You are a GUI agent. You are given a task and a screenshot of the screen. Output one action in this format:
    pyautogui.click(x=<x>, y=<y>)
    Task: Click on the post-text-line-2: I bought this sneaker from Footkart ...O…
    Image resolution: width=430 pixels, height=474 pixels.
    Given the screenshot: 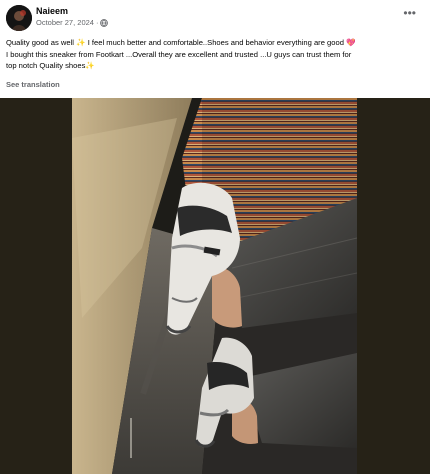 What is the action you would take?
    pyautogui.click(x=179, y=54)
    